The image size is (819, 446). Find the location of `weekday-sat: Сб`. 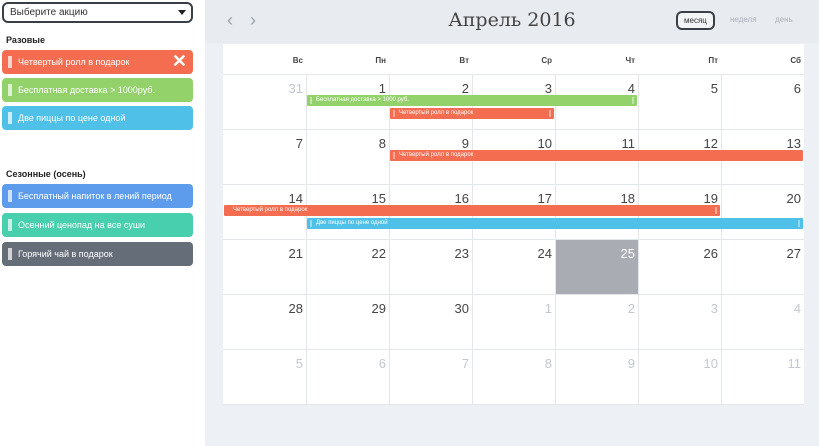

weekday-sat: Сб is located at coordinates (795, 60).